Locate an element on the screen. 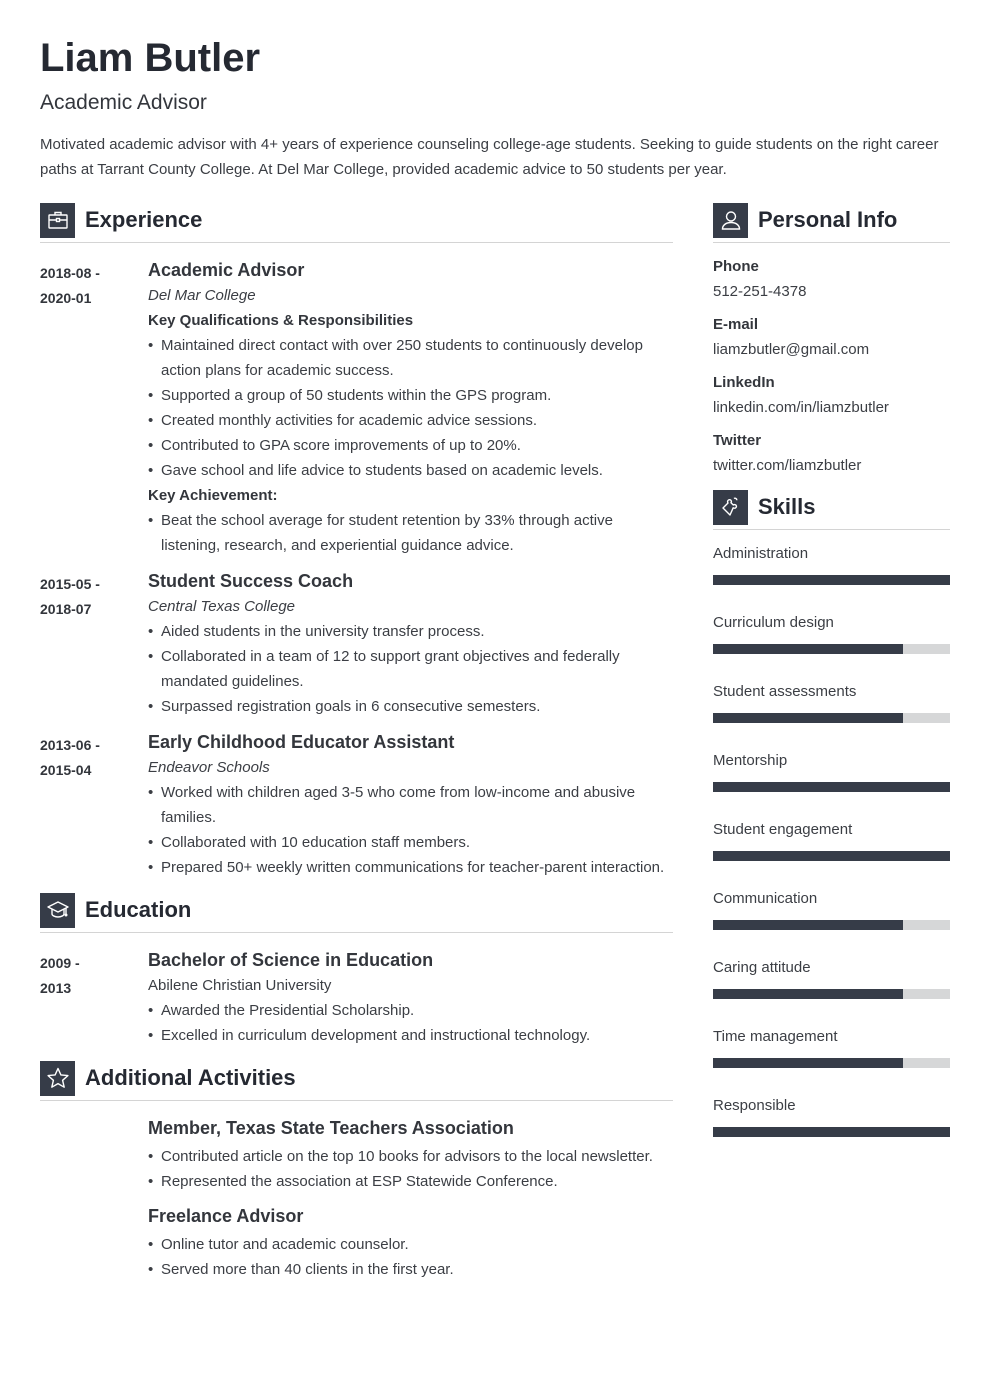 Image resolution: width=990 pixels, height=1400 pixels. entry-date: 2015-05 - 2018-07 is located at coordinates (94, 643).